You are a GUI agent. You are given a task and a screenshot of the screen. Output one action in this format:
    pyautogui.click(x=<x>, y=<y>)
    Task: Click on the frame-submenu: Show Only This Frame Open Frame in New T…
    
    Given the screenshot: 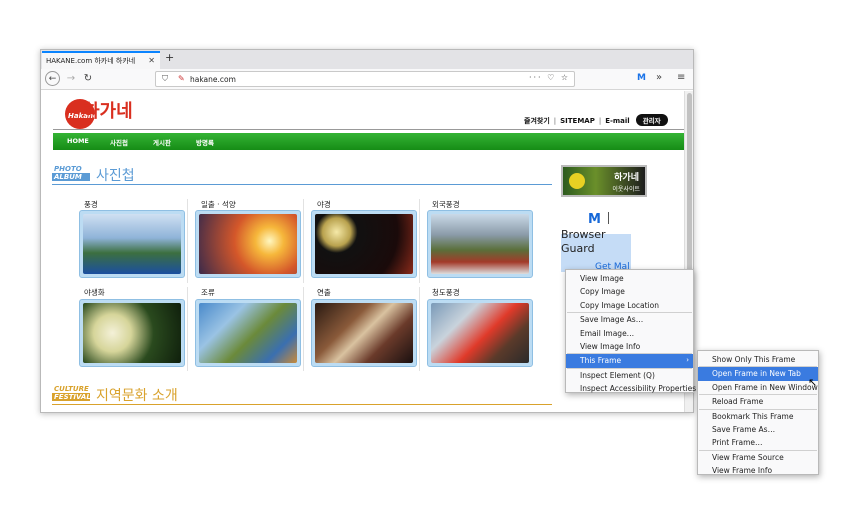 What is the action you would take?
    pyautogui.click(x=758, y=412)
    